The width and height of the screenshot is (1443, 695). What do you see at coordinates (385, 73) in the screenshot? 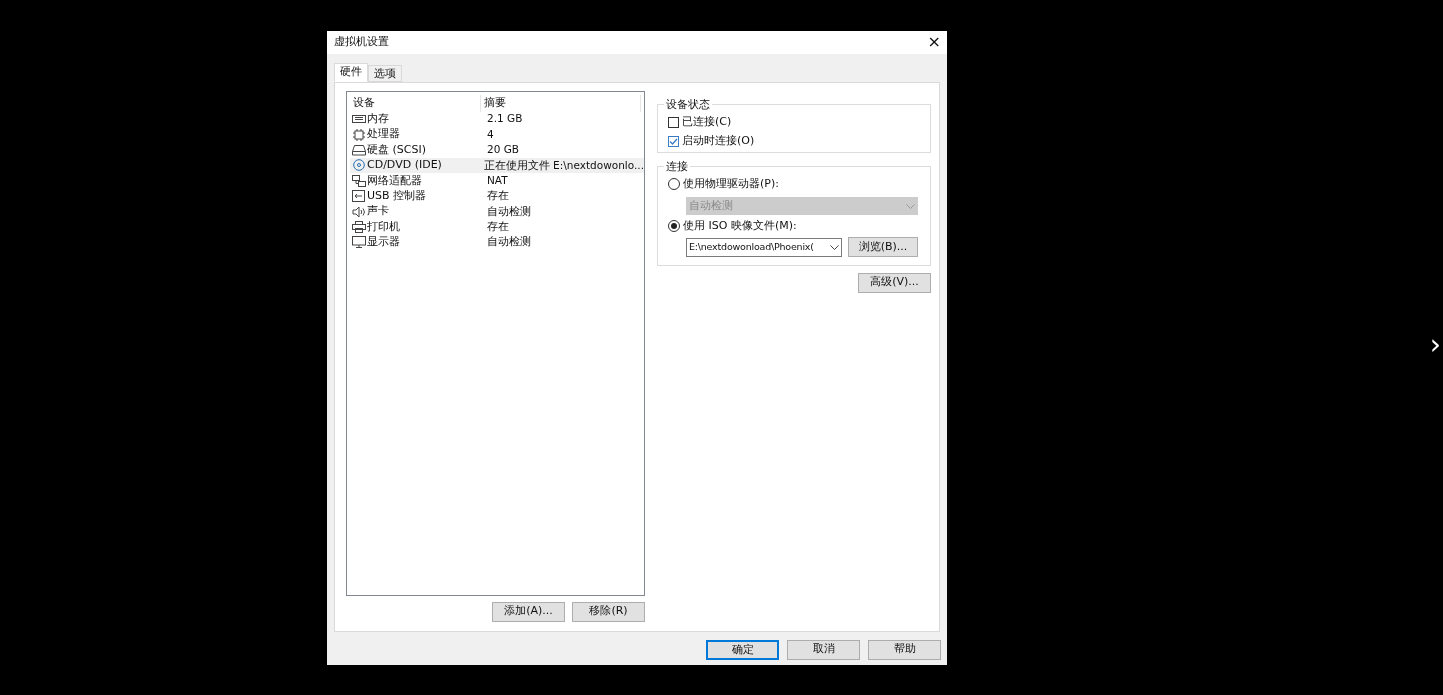
I see `tab: 选项` at bounding box center [385, 73].